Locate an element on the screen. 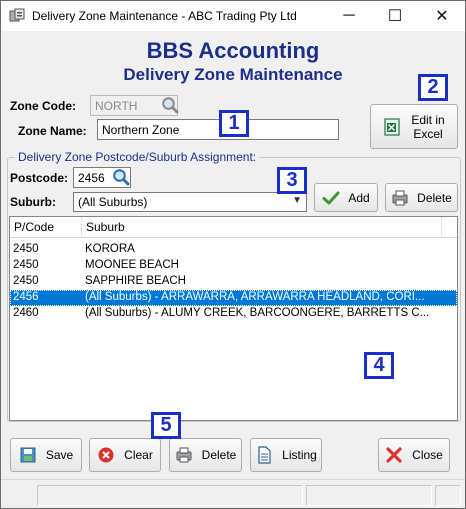 The image size is (466, 509). listing-button: Listing is located at coordinates (286, 455).